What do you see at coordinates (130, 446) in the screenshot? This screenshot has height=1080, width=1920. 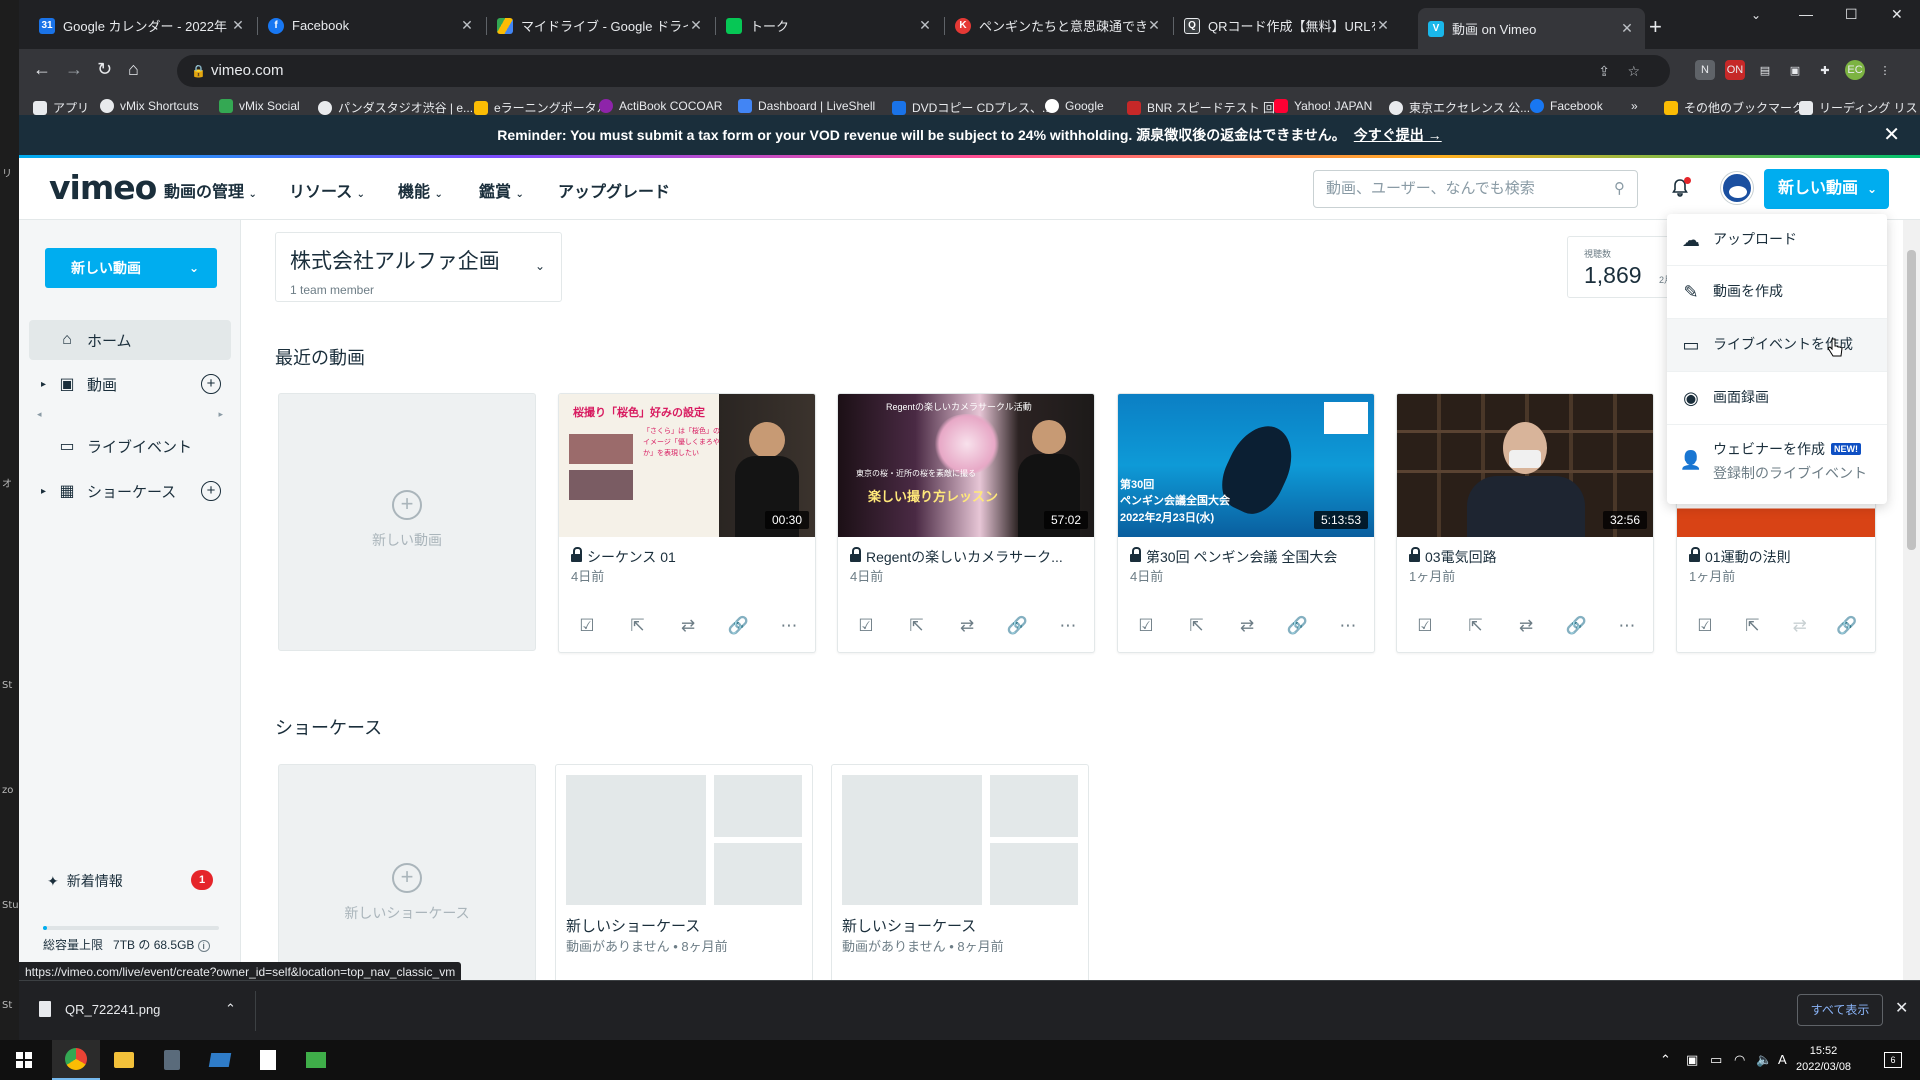 I see `sidebar-item-live-events: ▭ ライブイベント` at bounding box center [130, 446].